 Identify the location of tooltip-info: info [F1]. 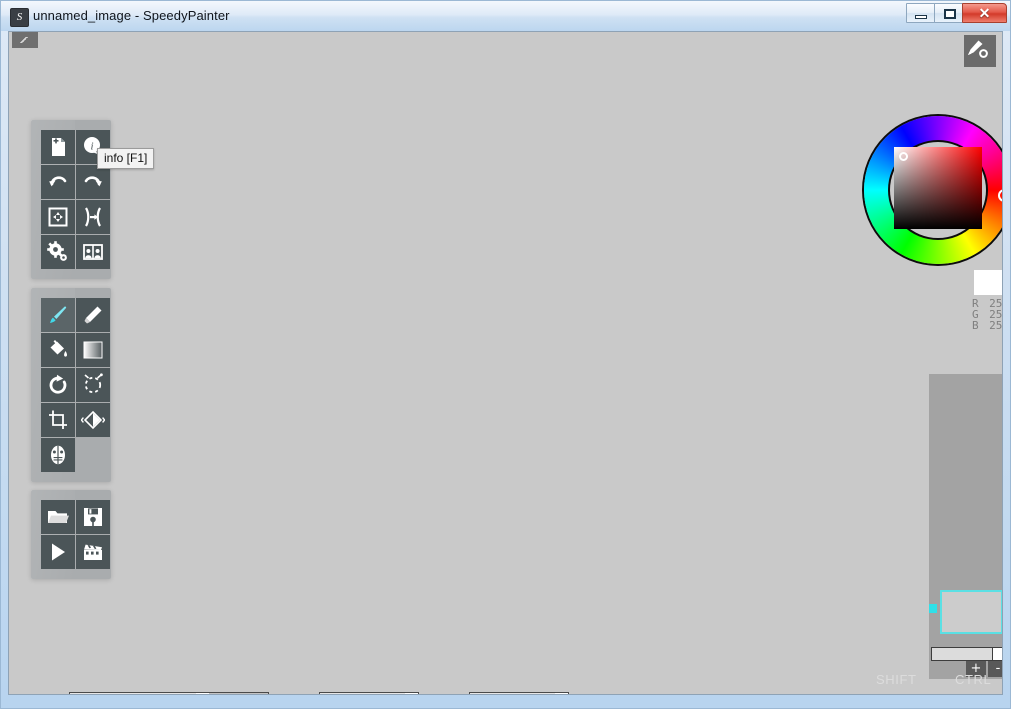
(126, 158).